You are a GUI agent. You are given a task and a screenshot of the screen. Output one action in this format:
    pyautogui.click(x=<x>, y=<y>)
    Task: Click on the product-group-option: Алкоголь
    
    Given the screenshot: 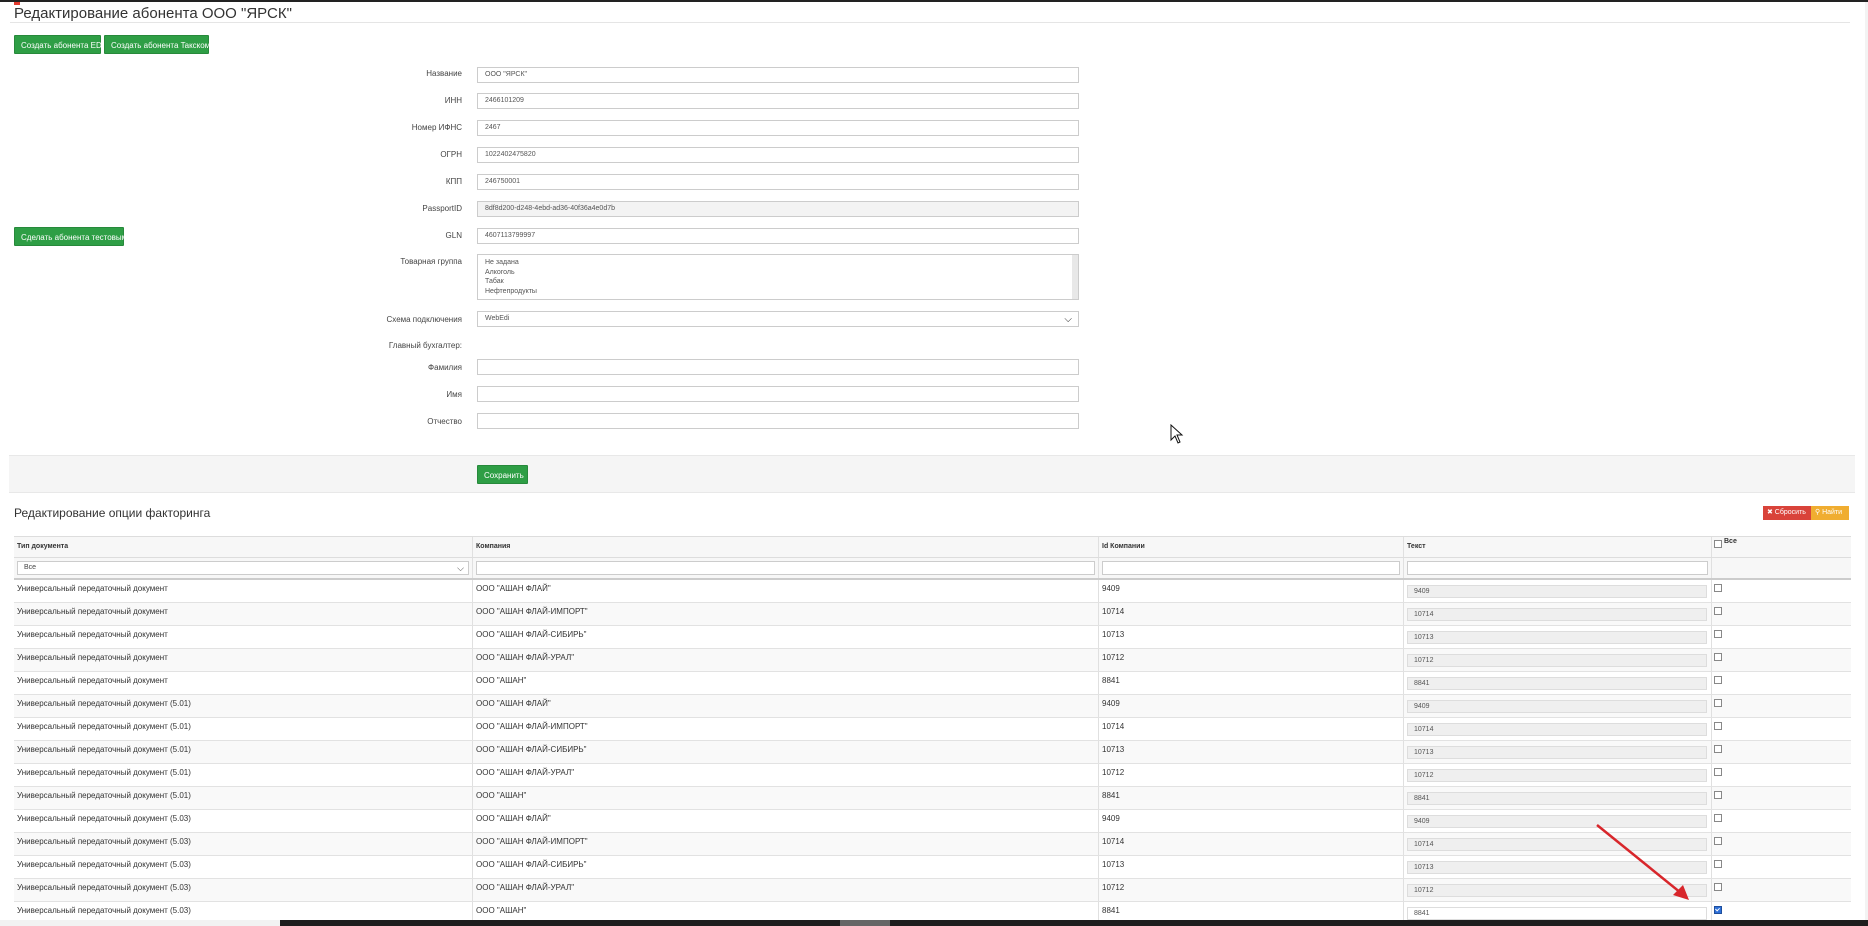 What is the action you would take?
    pyautogui.click(x=781, y=273)
    